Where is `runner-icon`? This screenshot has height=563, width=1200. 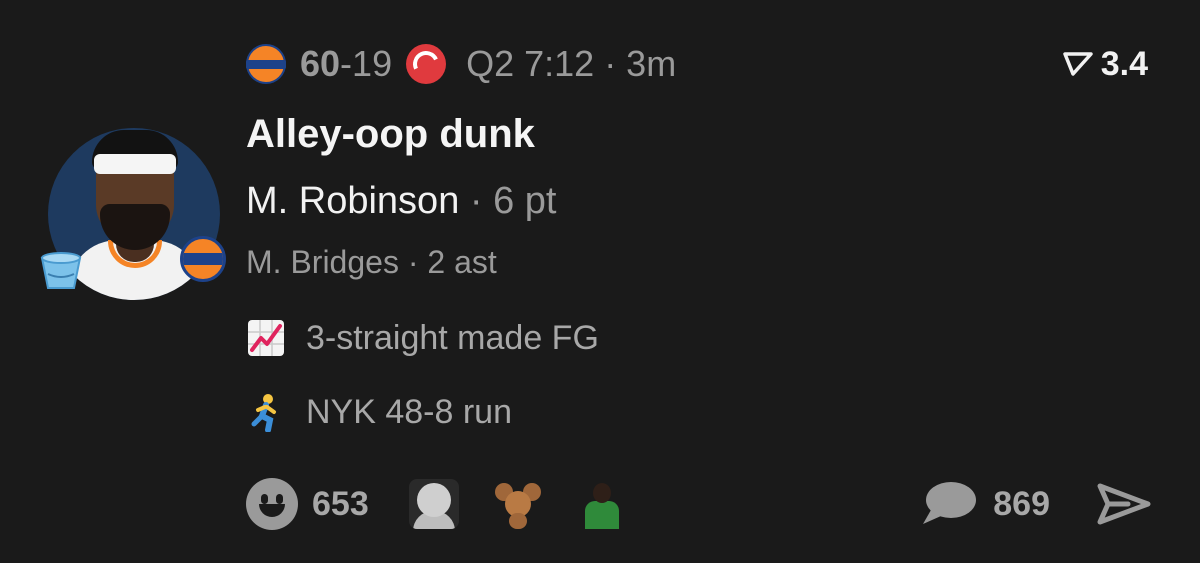
runner-icon is located at coordinates (263, 413).